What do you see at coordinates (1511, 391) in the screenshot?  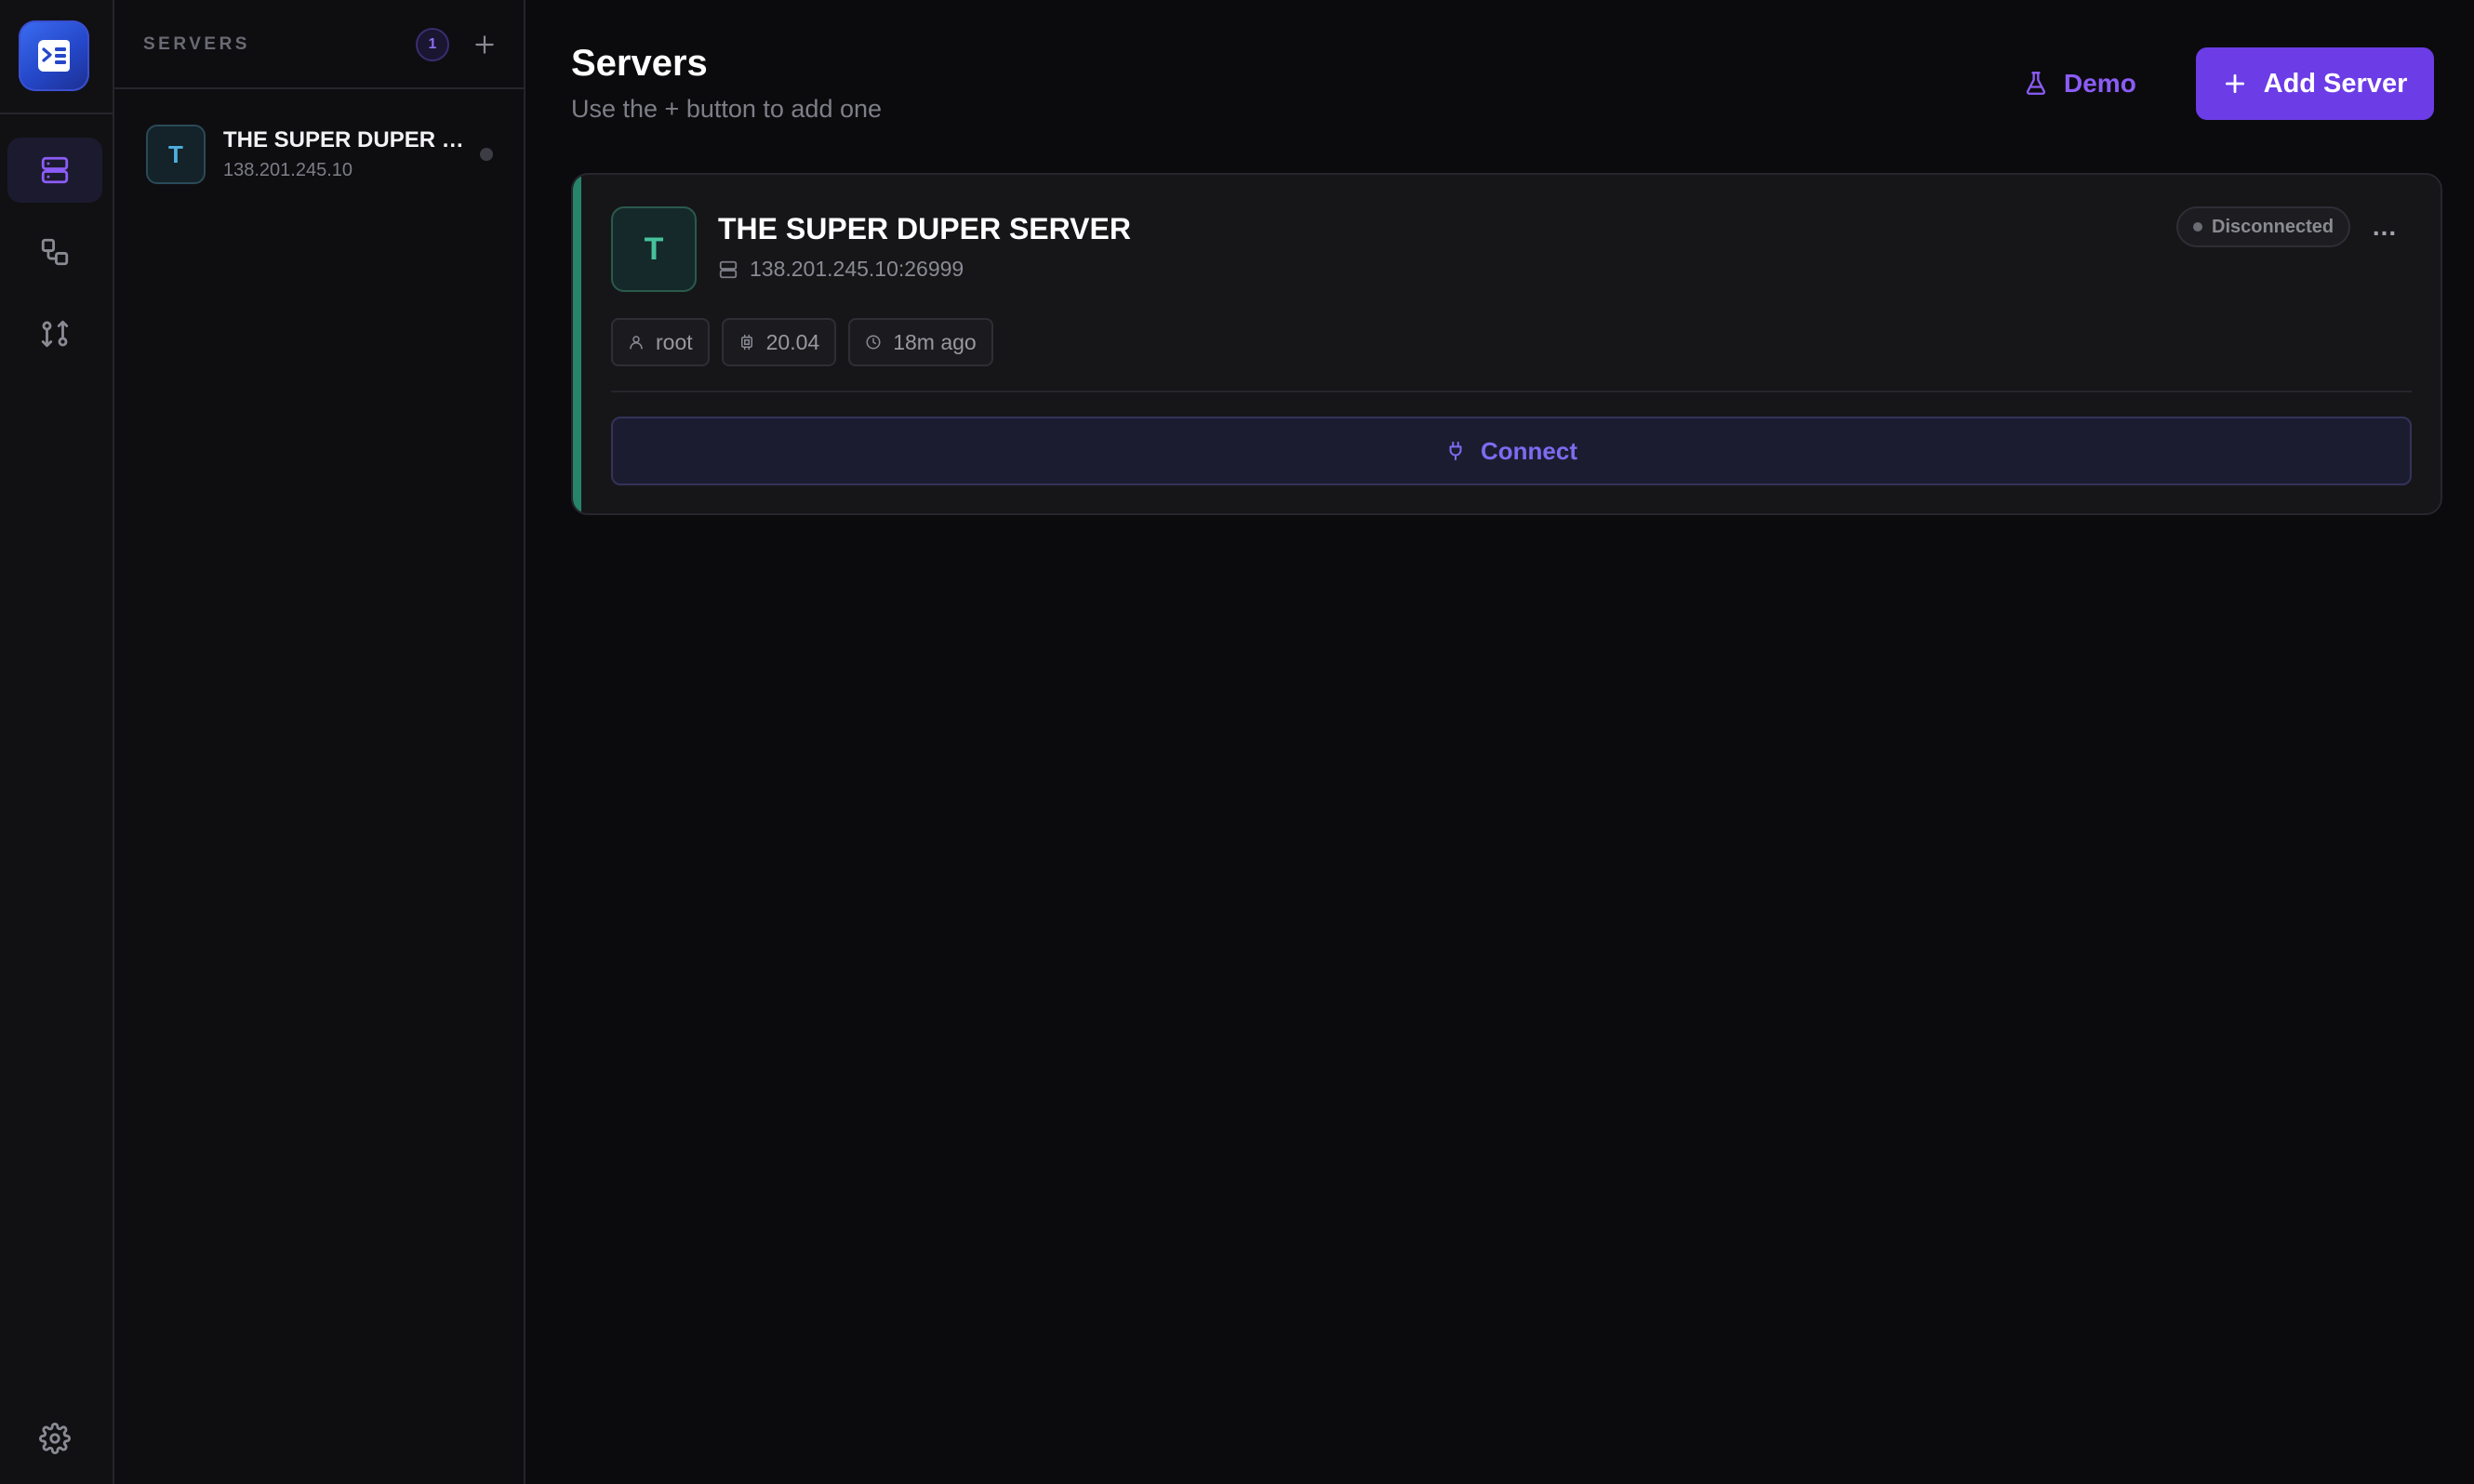 I see `card-divider` at bounding box center [1511, 391].